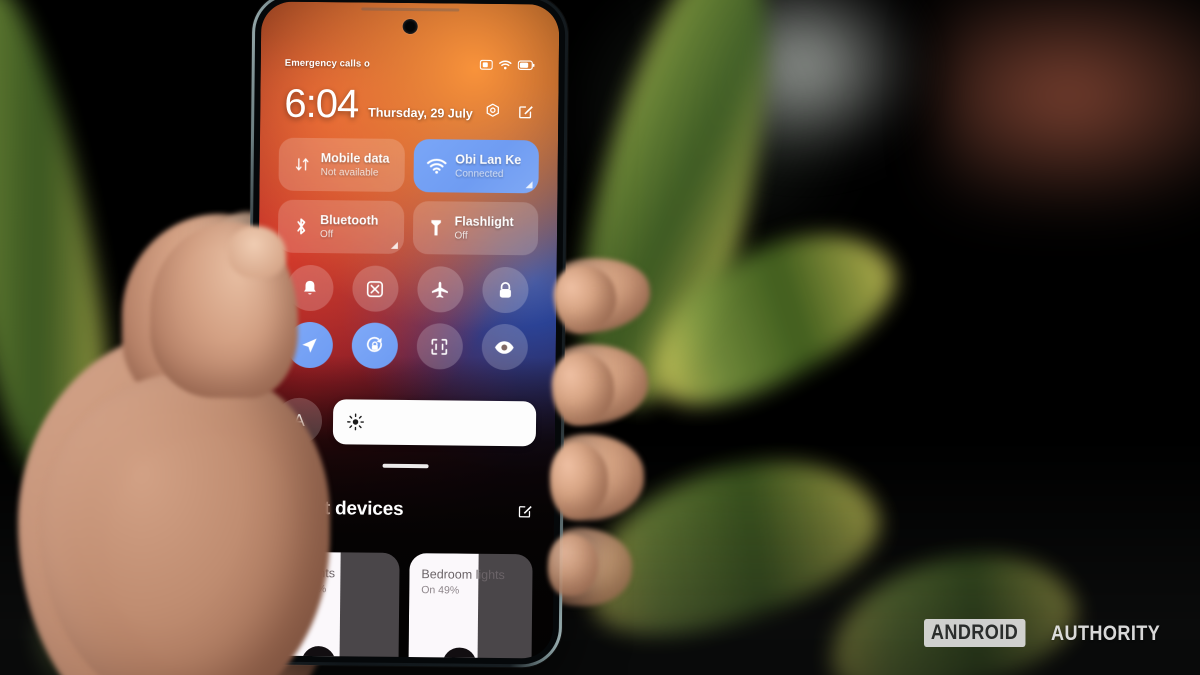 This screenshot has height=675, width=1200. Describe the element at coordinates (327, 63) in the screenshot. I see `carrier-label: Emergency calls o` at that location.